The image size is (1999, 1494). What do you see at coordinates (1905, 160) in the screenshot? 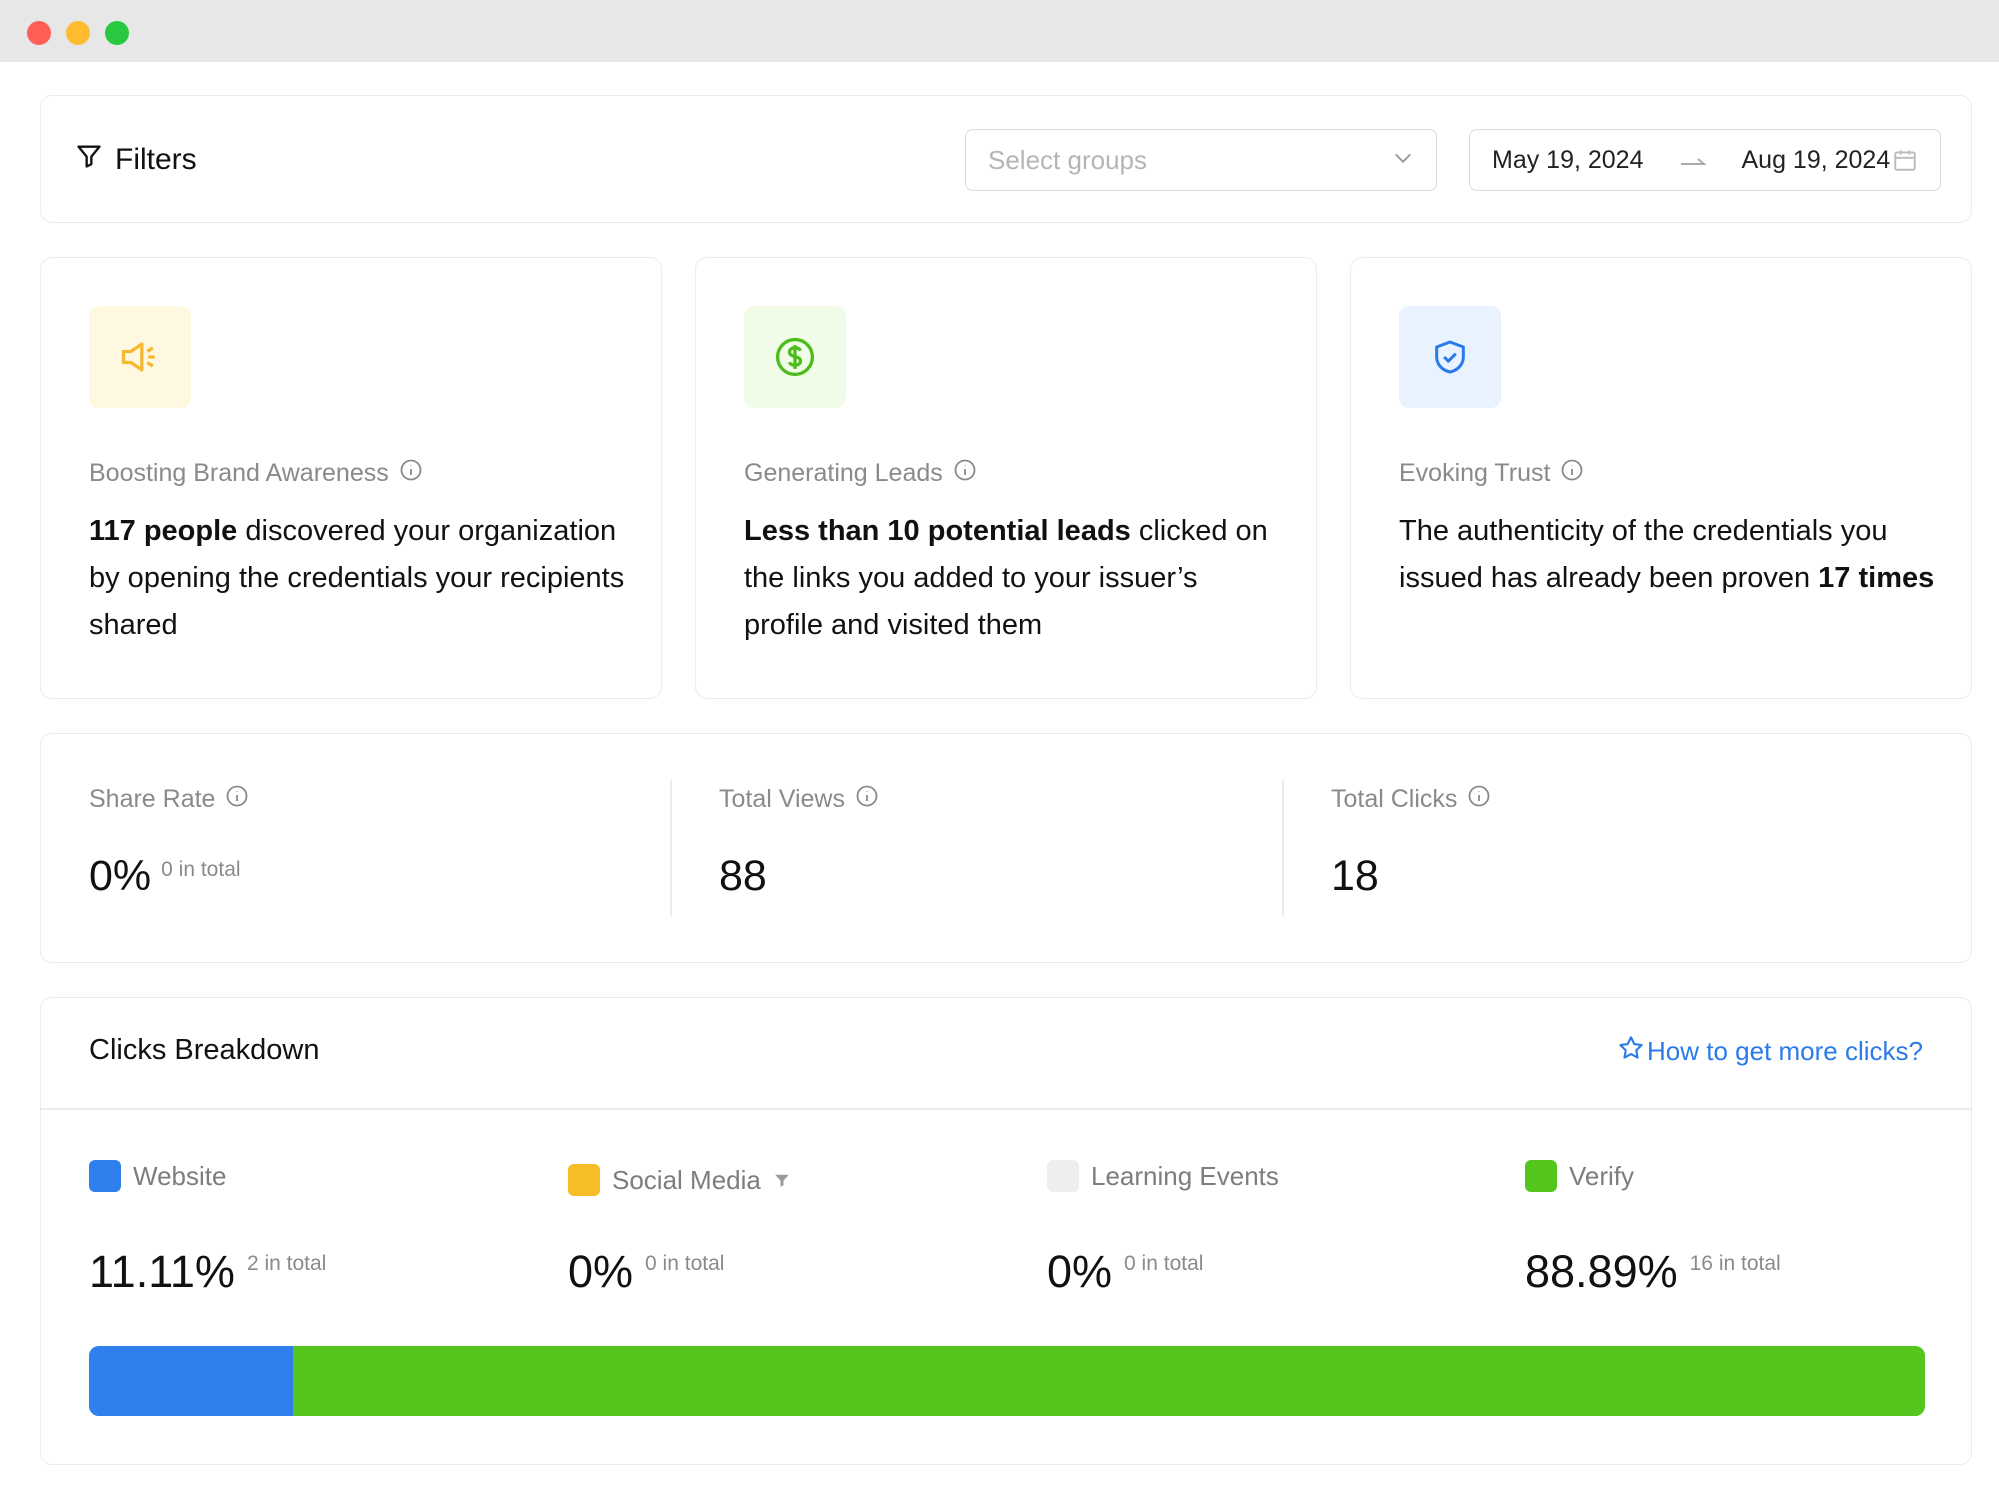
I see `calendar-icon` at bounding box center [1905, 160].